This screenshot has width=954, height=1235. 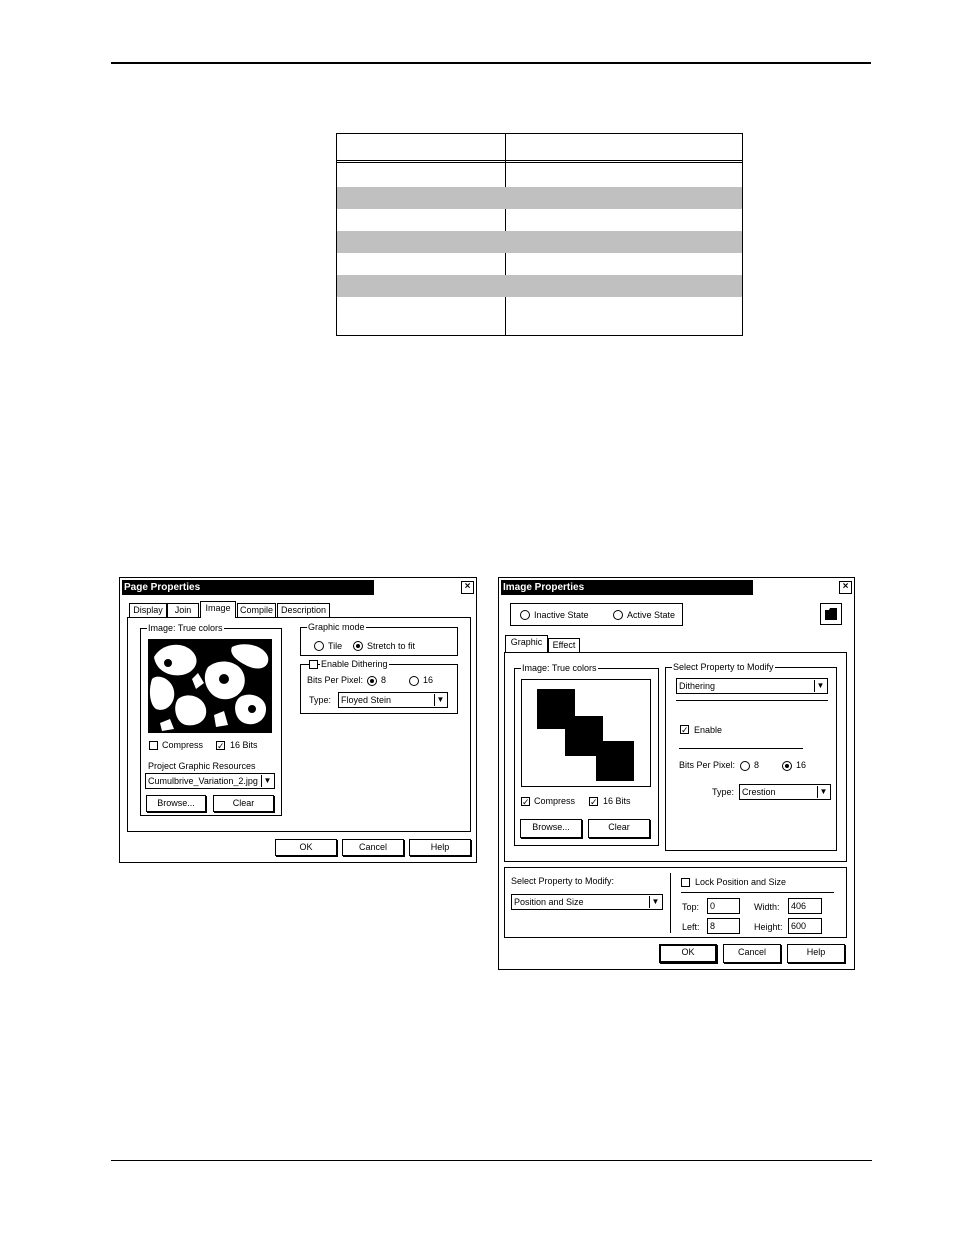 What do you see at coordinates (525, 615) in the screenshot?
I see `inactive-state-radio` at bounding box center [525, 615].